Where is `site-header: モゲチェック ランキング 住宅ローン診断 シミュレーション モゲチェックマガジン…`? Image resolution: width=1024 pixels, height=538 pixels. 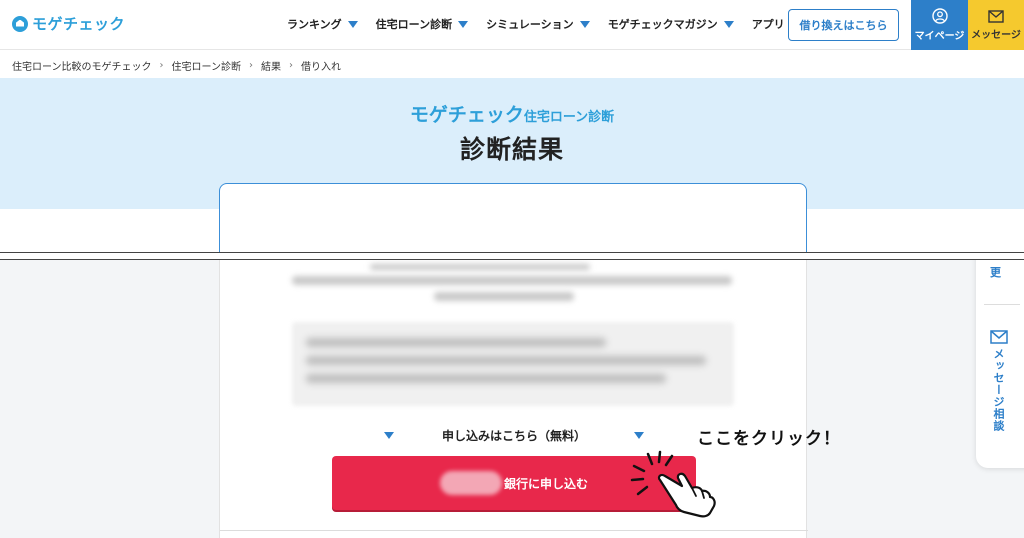 site-header: モゲチェック ランキング 住宅ローン診断 シミュレーション モゲチェックマガジン… is located at coordinates (512, 25).